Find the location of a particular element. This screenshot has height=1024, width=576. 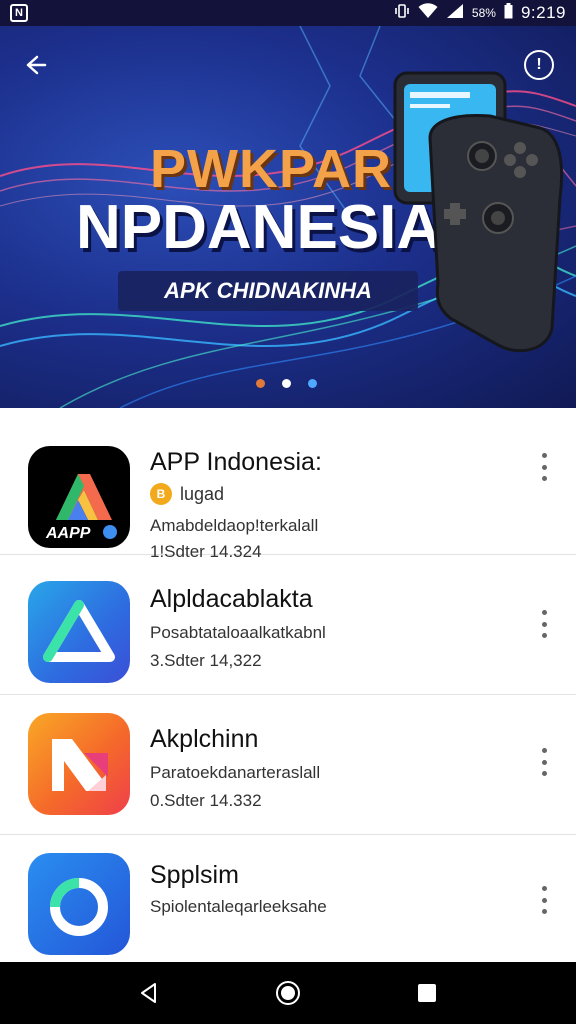

hero-subtitle: APK CHIDNAKINHA is located at coordinates (268, 291).